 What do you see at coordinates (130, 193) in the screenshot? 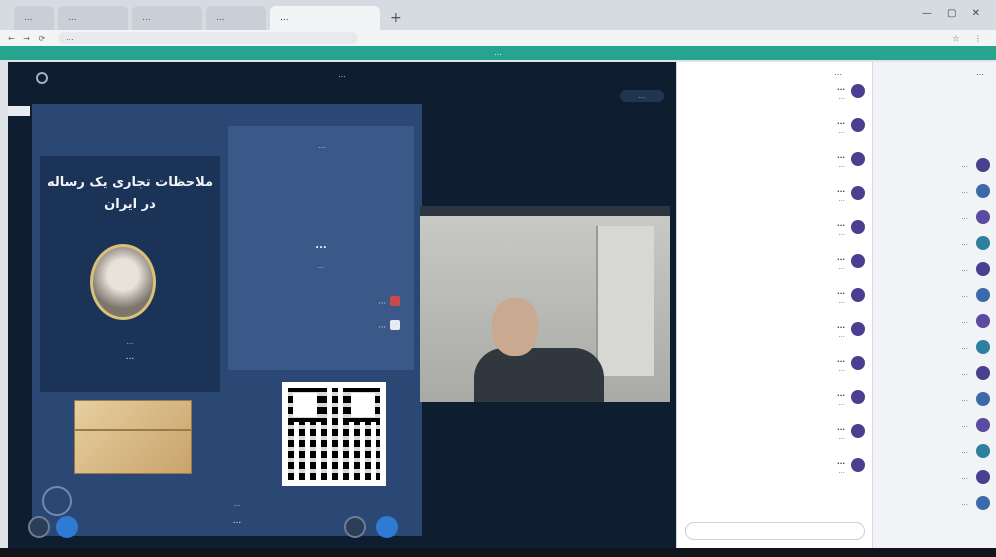
I see `slide-heading: ملاحظات تجاری یک رساله در ایران` at bounding box center [130, 193].